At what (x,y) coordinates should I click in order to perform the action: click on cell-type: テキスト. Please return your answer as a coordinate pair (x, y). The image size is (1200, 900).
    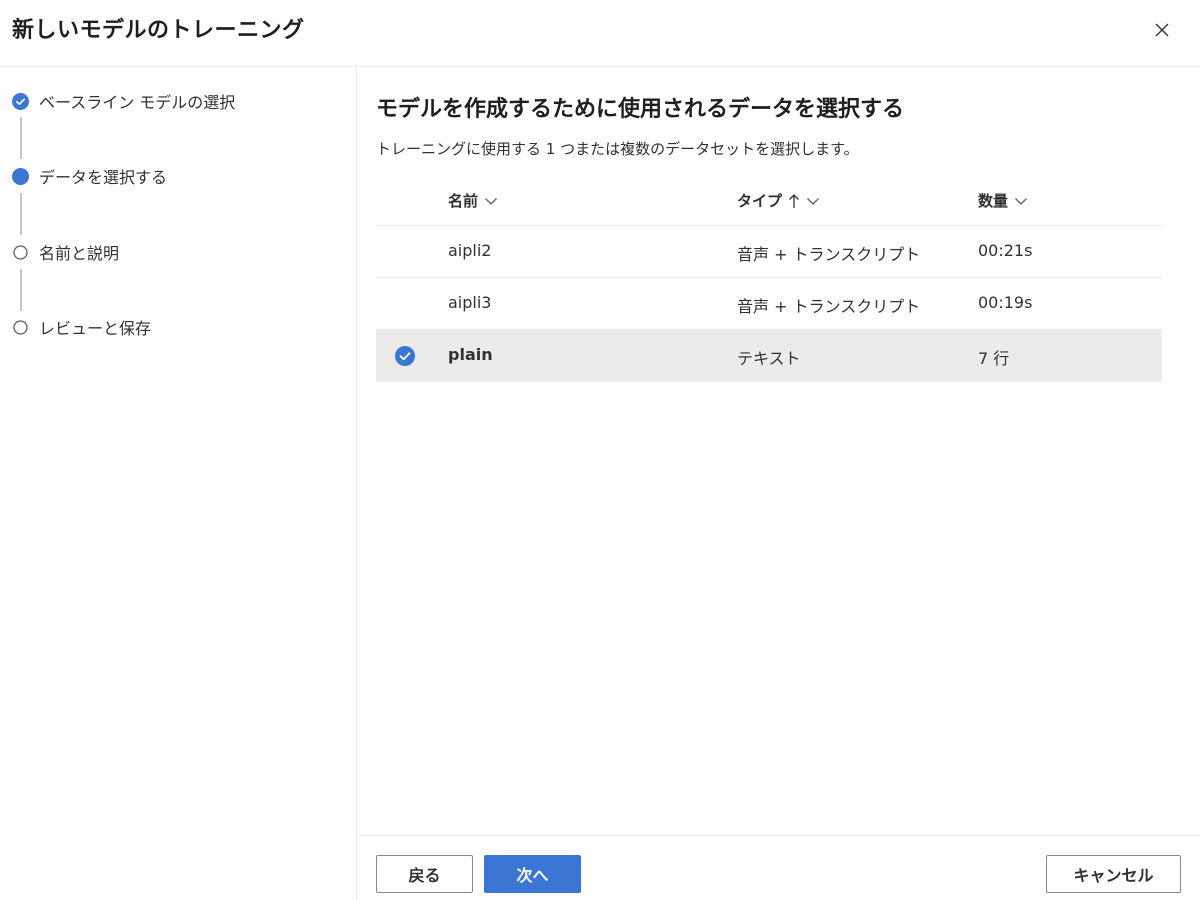
    Looking at the image, I should click on (769, 358).